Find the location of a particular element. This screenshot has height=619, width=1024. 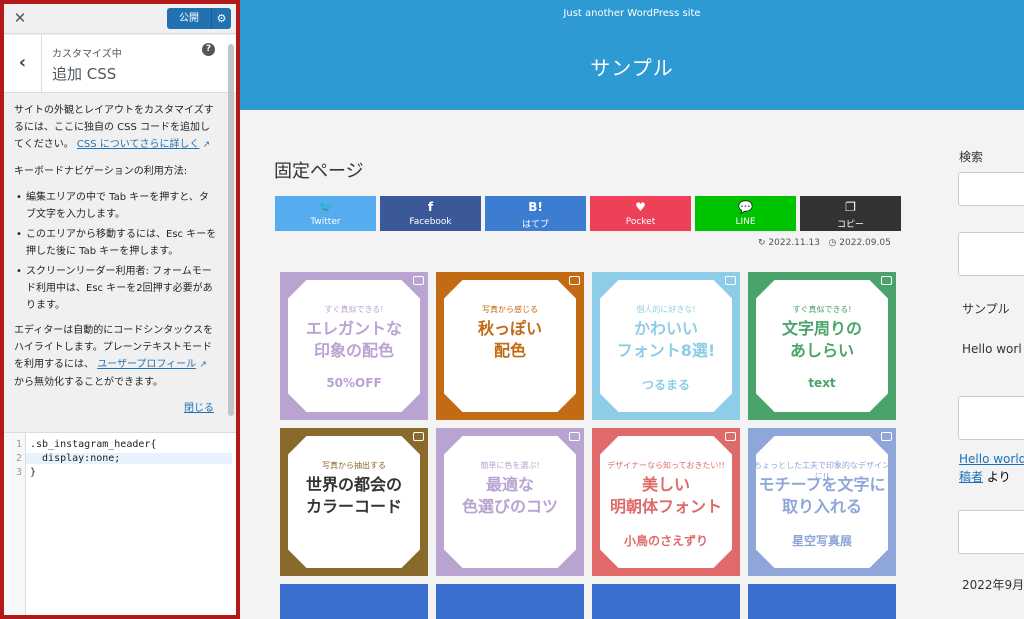

share-icon: f is located at coordinates (430, 207).